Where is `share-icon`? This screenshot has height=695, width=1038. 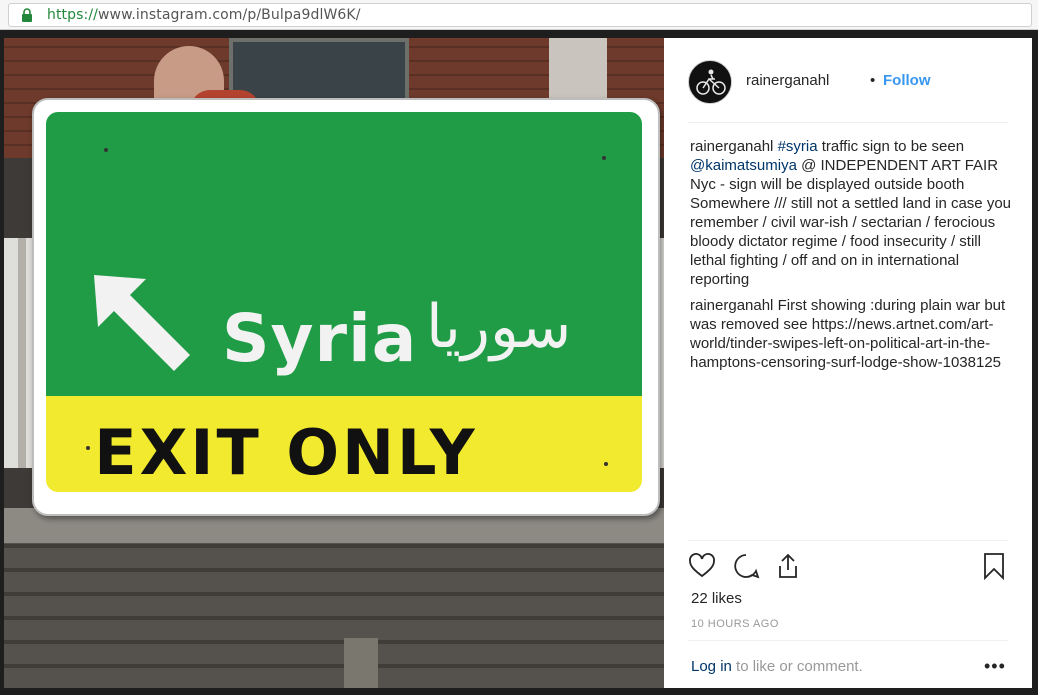
share-icon is located at coordinates (788, 566).